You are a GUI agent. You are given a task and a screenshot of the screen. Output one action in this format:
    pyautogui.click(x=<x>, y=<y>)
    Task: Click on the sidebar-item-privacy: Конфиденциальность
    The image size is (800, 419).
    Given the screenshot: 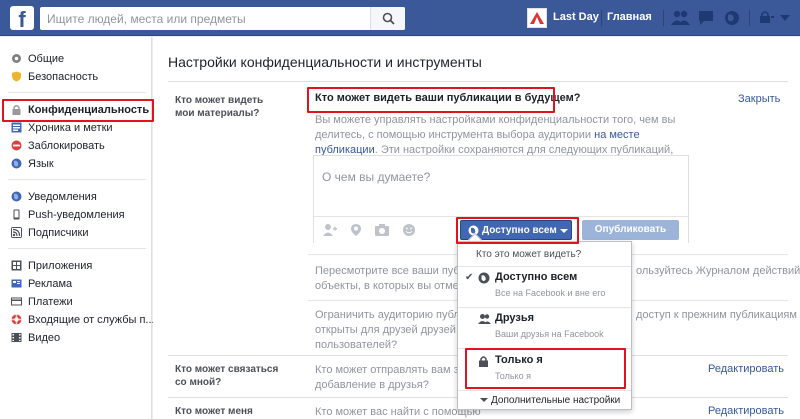 What is the action you would take?
    pyautogui.click(x=76, y=110)
    